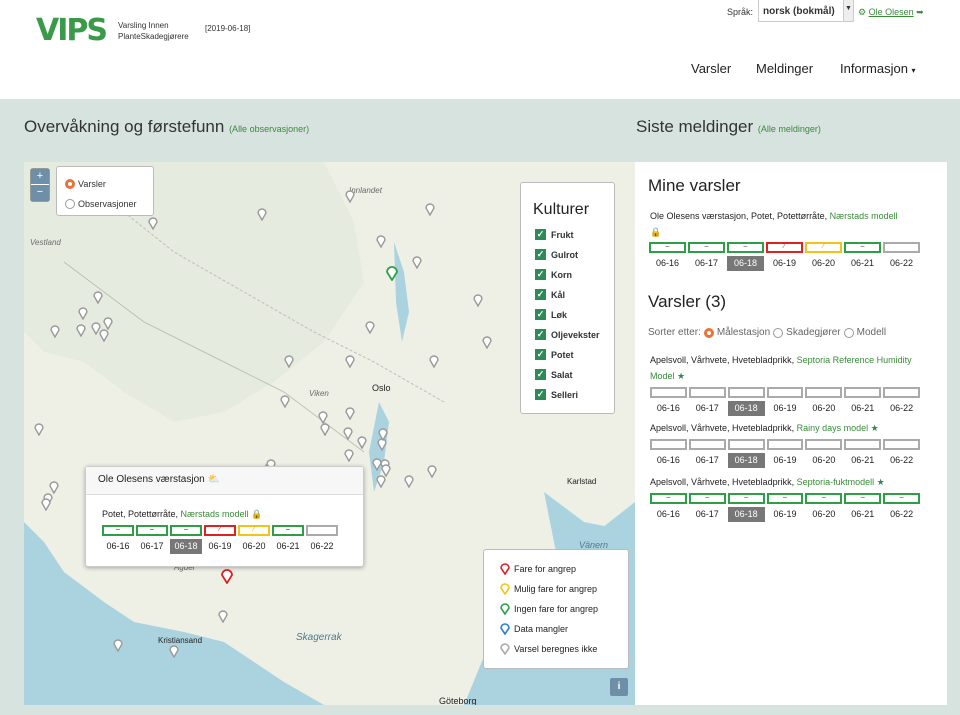 This screenshot has width=960, height=715. Describe the element at coordinates (813, 332) in the screenshot. I see `sort-option-pest: Skadegjører` at that location.